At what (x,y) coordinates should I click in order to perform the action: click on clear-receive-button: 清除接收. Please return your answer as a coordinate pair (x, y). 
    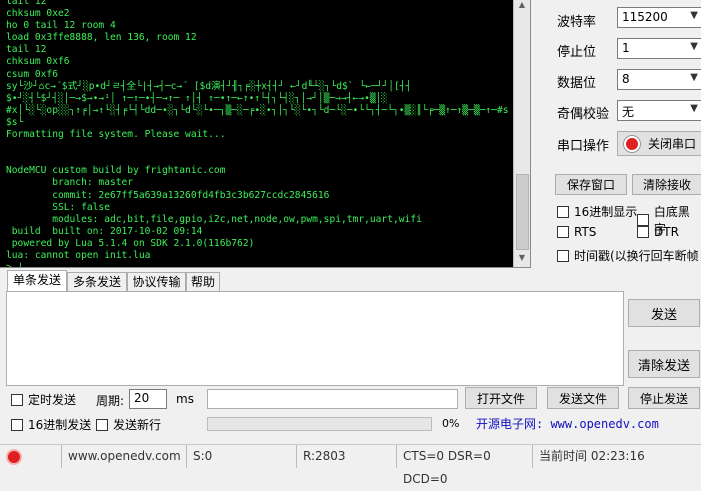
    Looking at the image, I should click on (666, 184).